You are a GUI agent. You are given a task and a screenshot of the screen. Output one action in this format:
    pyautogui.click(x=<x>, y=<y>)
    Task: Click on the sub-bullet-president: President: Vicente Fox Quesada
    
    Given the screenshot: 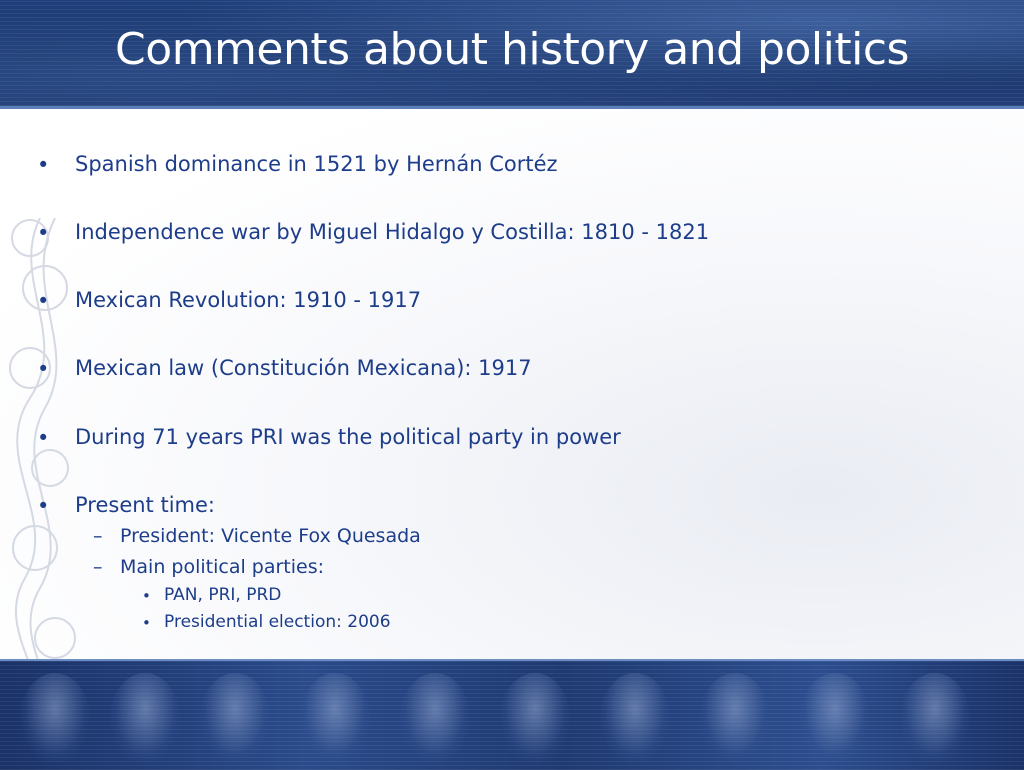 What is the action you would take?
    pyautogui.click(x=270, y=536)
    